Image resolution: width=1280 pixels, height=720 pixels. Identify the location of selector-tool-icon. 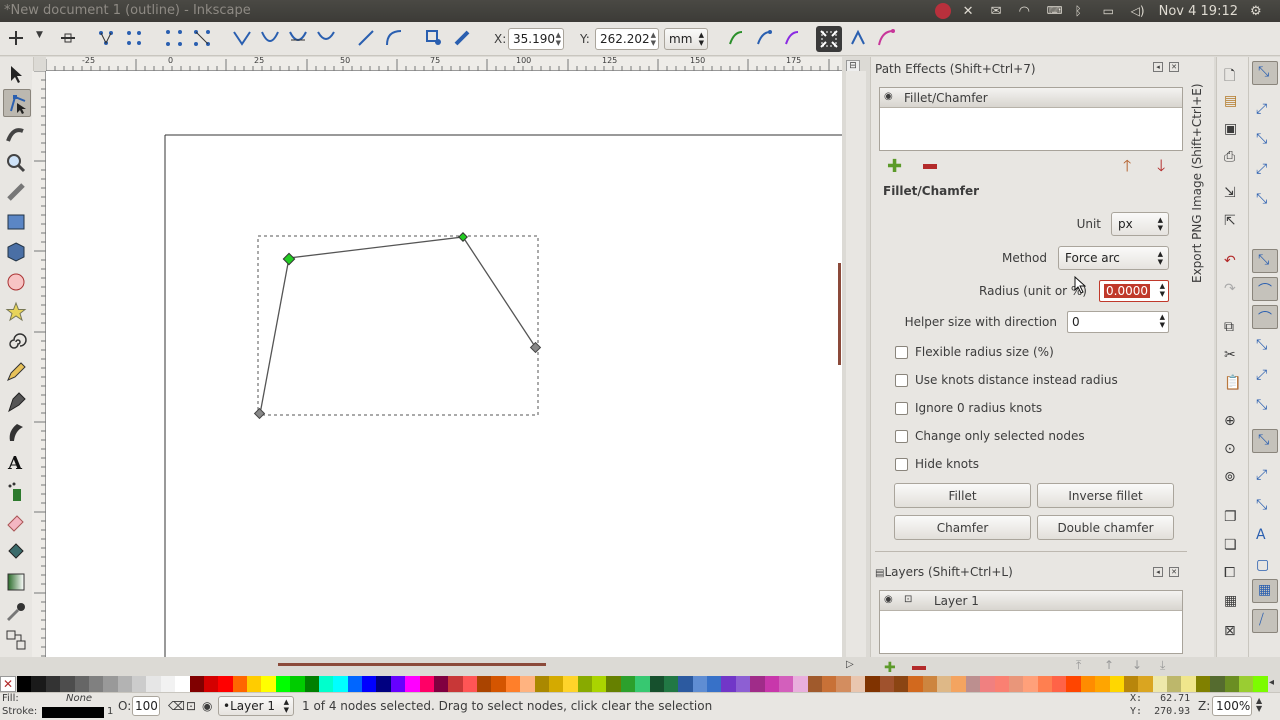
(16, 74).